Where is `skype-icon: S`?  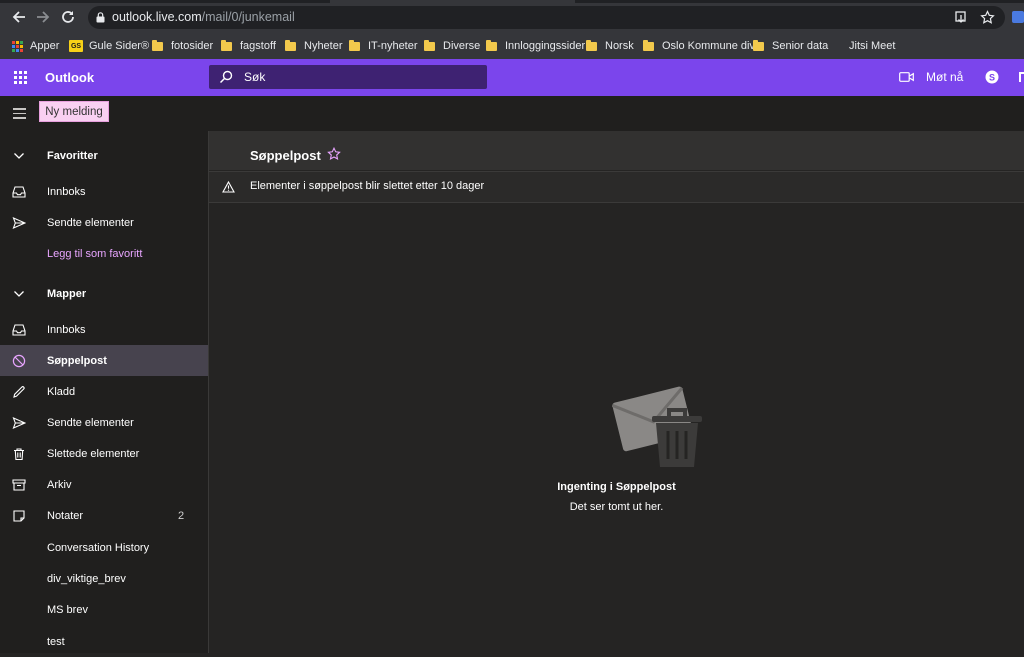 skype-icon: S is located at coordinates (992, 77).